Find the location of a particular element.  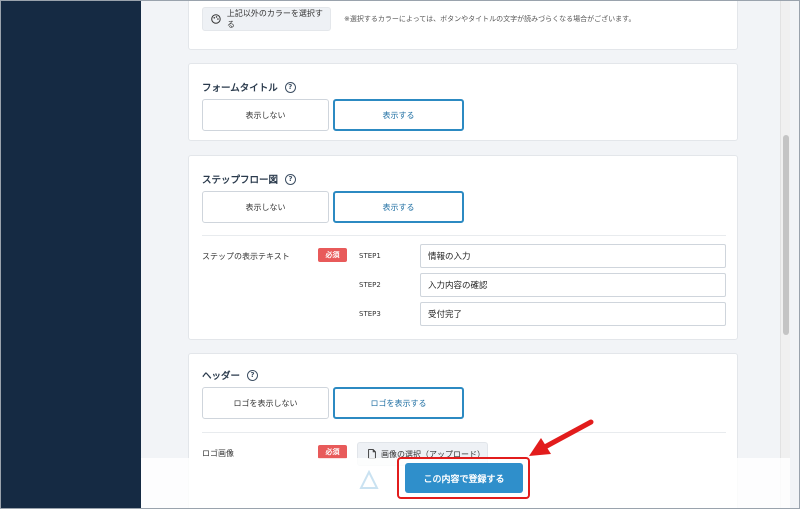

step2-label: STEP2 is located at coordinates (370, 285).